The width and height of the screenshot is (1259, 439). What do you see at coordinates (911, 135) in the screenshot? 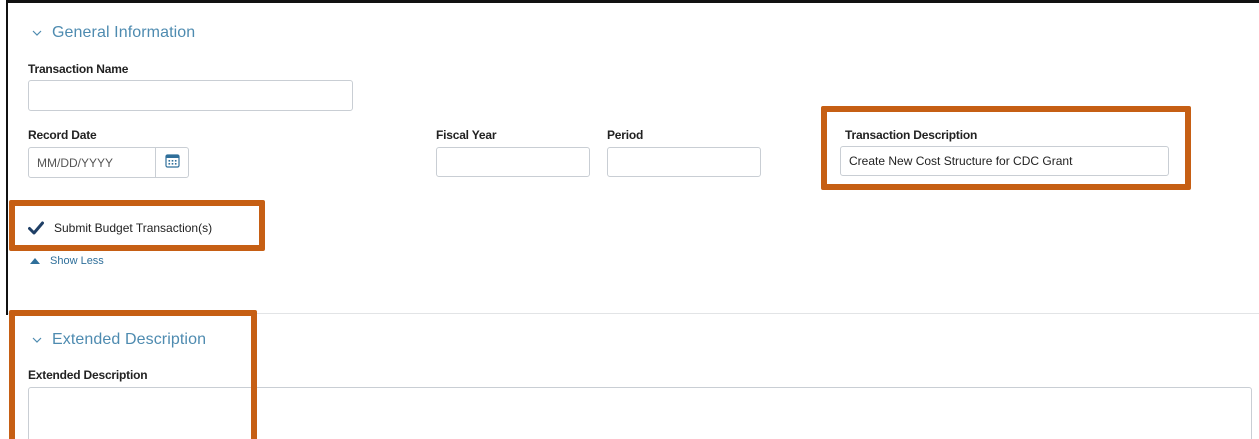
I see `transaction-description-label: Transaction Description` at bounding box center [911, 135].